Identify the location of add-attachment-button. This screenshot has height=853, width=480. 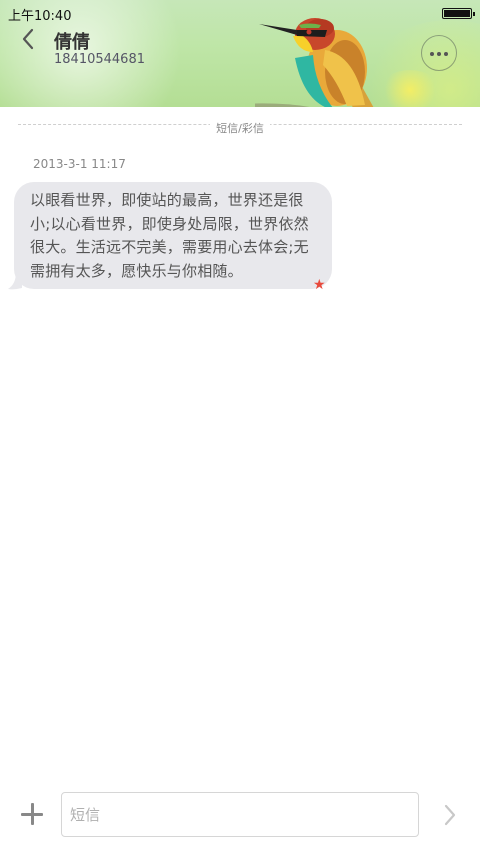
(32, 814).